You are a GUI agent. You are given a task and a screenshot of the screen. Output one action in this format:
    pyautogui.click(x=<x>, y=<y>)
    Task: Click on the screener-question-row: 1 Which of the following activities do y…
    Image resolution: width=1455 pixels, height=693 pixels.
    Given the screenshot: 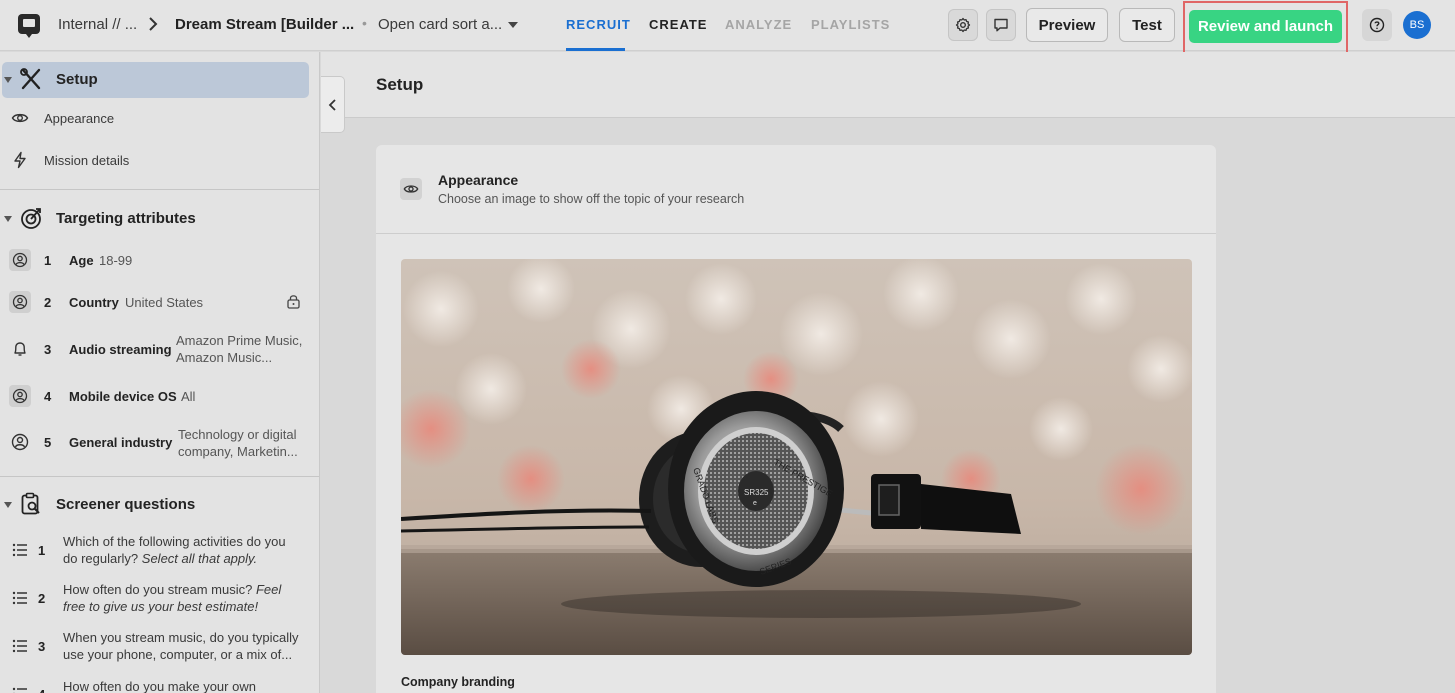 What is the action you would take?
    pyautogui.click(x=159, y=550)
    